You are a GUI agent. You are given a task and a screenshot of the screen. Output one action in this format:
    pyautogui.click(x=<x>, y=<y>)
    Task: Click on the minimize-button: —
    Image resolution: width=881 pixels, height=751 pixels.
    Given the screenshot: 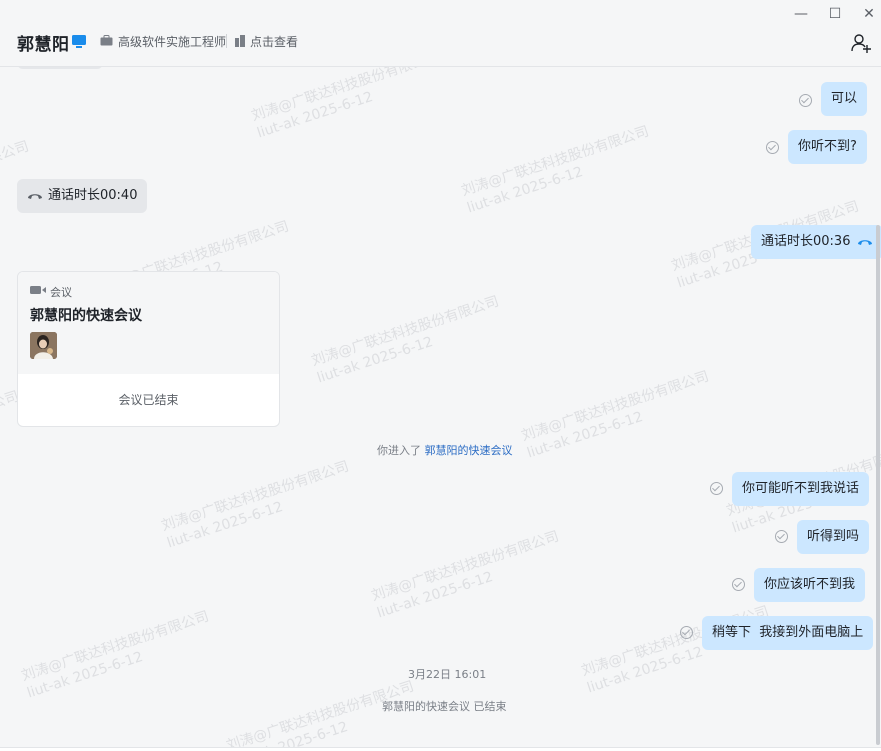 What is the action you would take?
    pyautogui.click(x=801, y=14)
    